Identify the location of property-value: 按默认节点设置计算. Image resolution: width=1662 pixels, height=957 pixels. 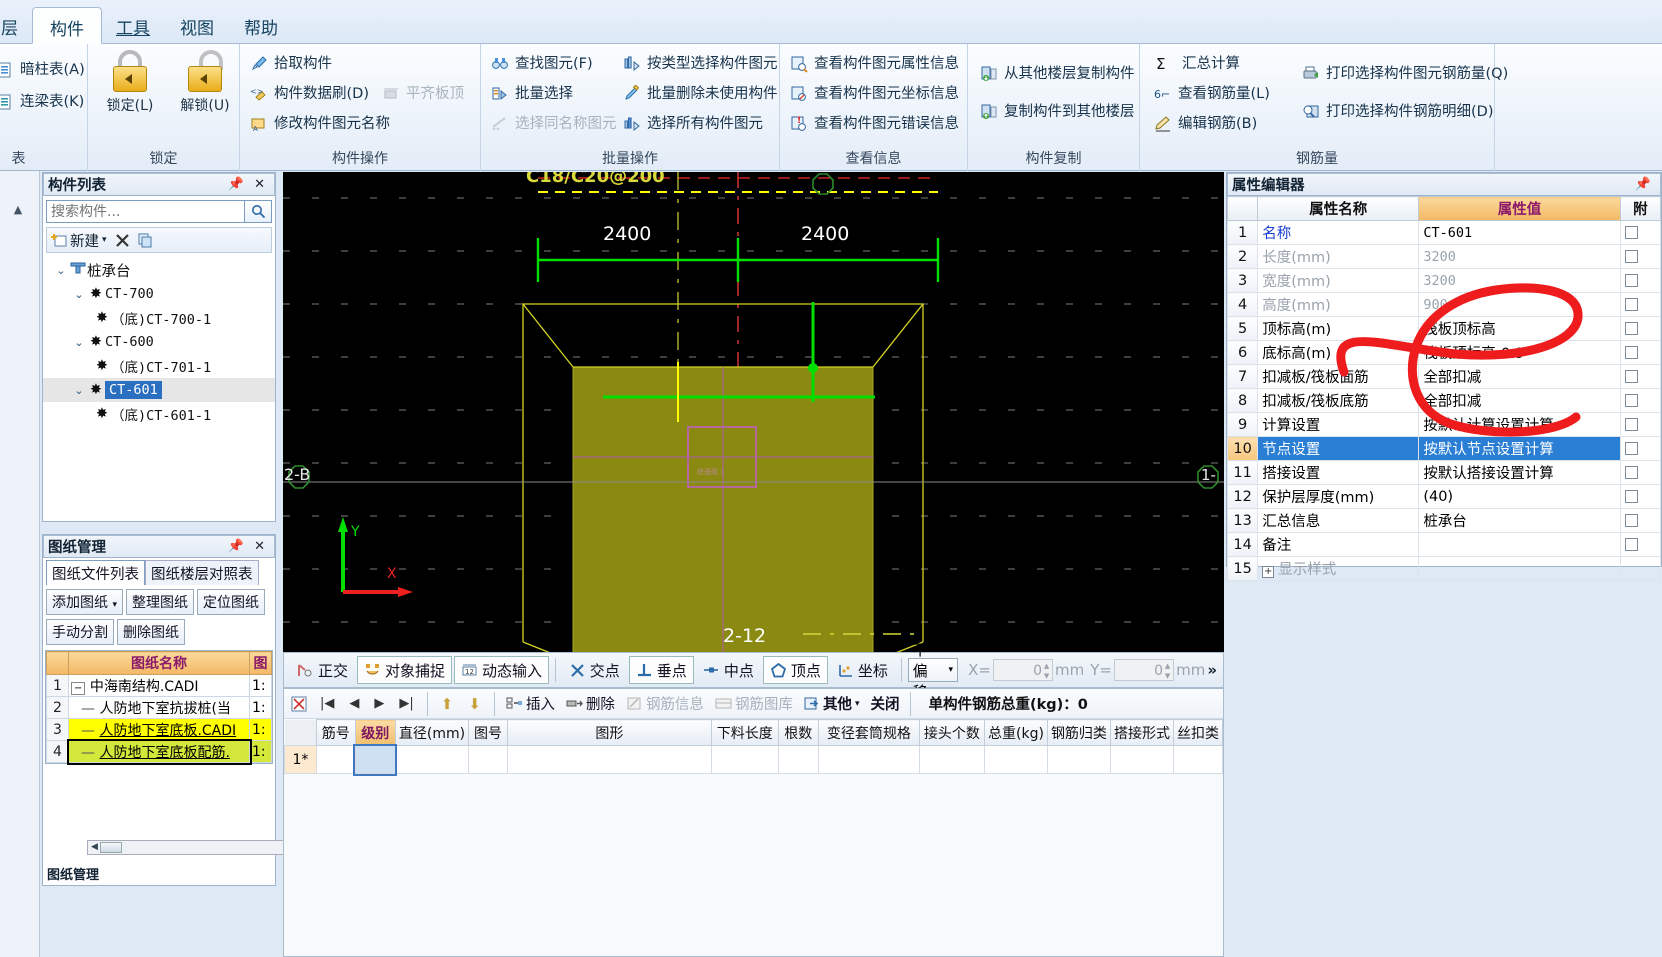
(1519, 448).